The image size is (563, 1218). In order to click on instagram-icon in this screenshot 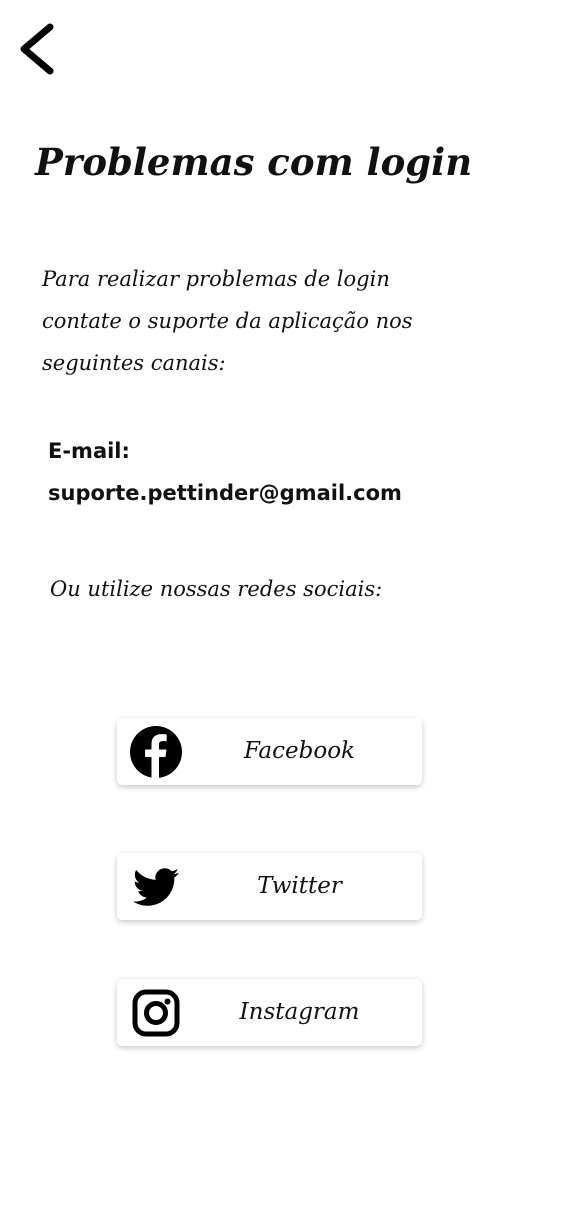, I will do `click(156, 1013)`.